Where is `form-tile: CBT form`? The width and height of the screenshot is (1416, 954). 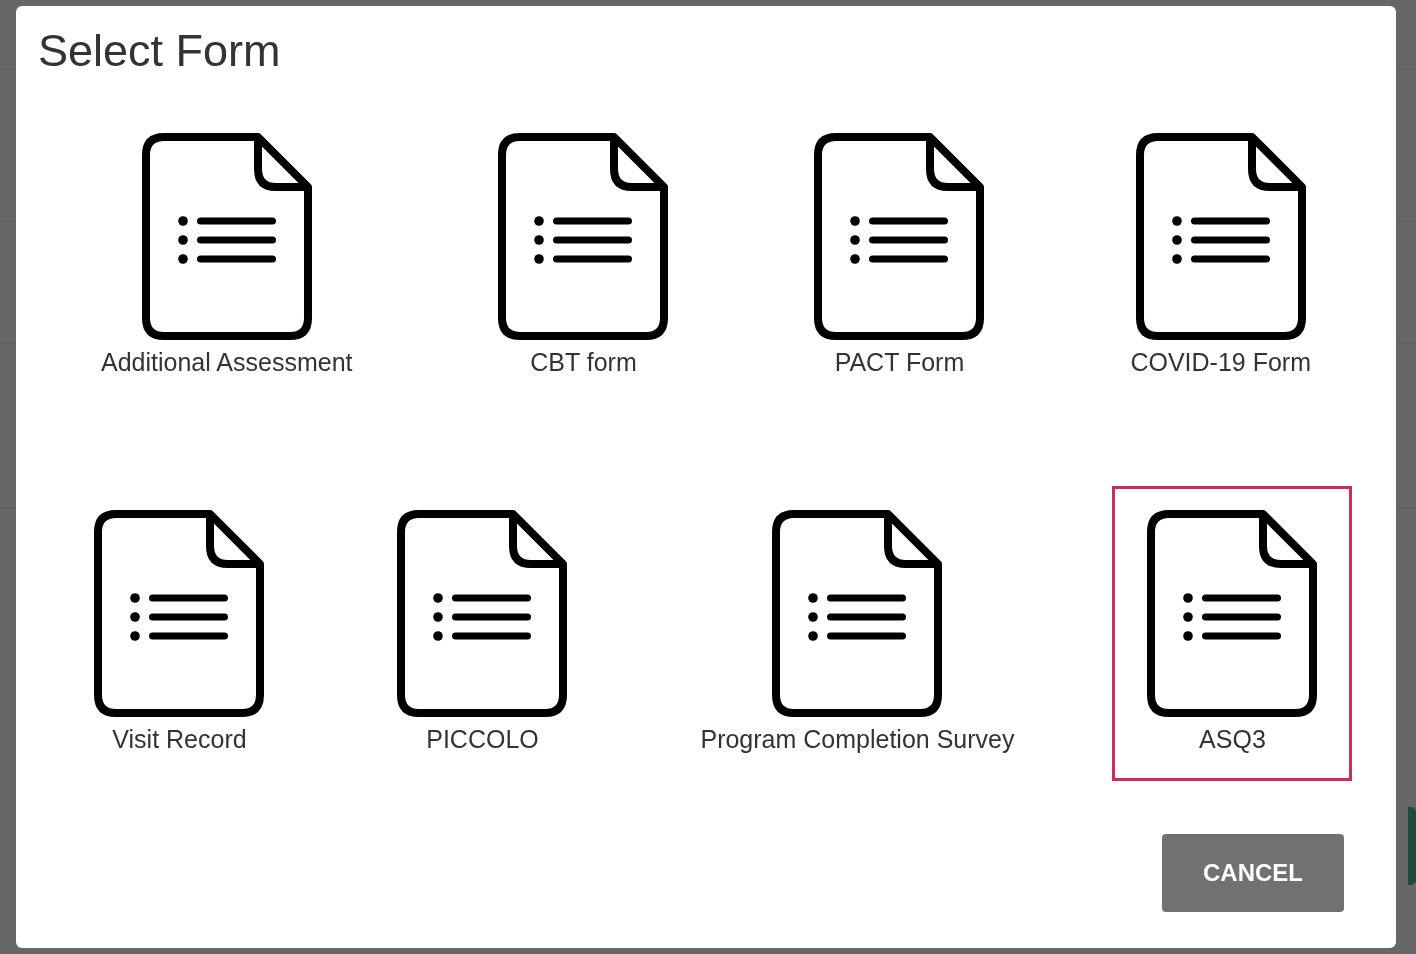
form-tile: CBT form is located at coordinates (583, 256).